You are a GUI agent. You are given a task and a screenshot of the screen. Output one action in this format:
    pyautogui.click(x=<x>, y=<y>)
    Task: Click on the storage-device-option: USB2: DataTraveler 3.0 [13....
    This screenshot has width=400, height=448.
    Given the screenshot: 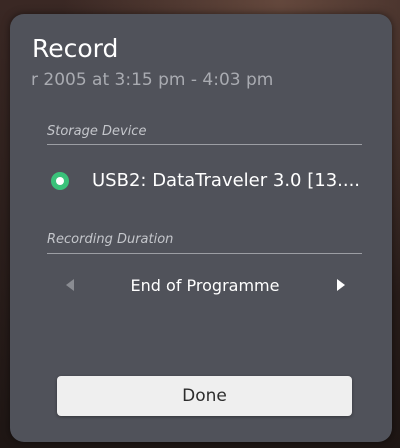 What is the action you would take?
    pyautogui.click(x=226, y=180)
    